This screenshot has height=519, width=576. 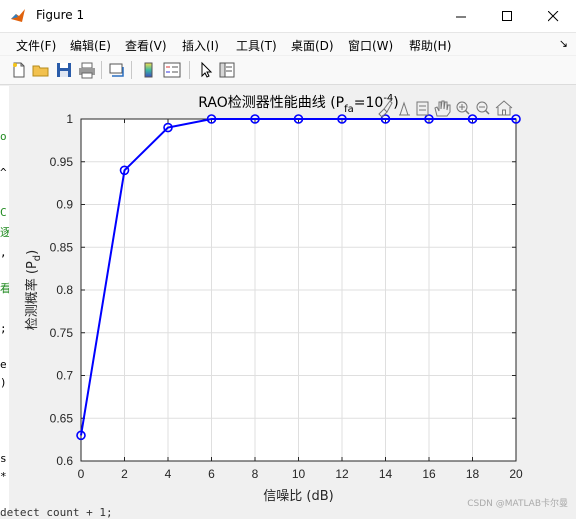 I want to click on link-plot-icon, so click(x=117, y=70).